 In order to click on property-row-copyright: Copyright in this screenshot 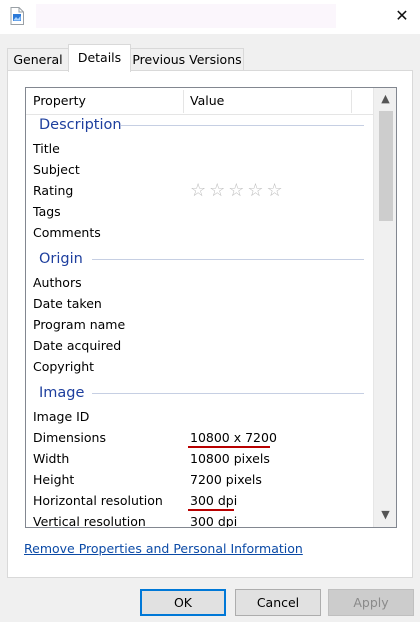, I will do `click(64, 366)`.